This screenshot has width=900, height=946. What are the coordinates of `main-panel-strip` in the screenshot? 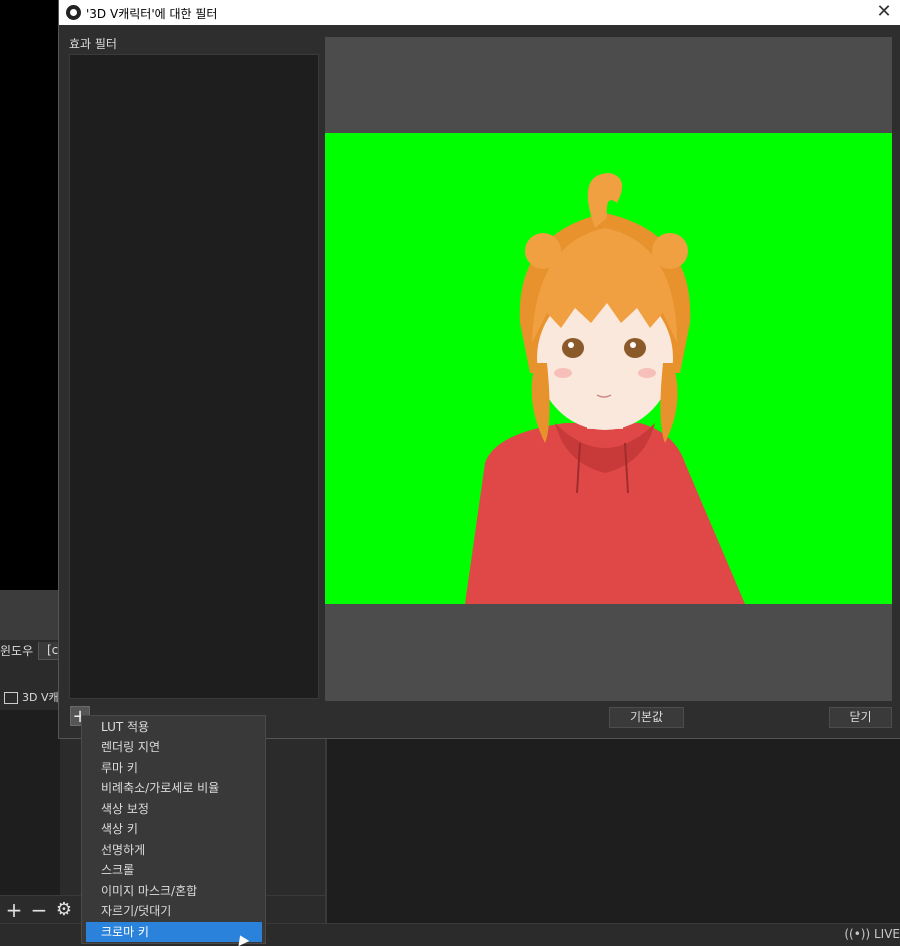 It's located at (30, 615).